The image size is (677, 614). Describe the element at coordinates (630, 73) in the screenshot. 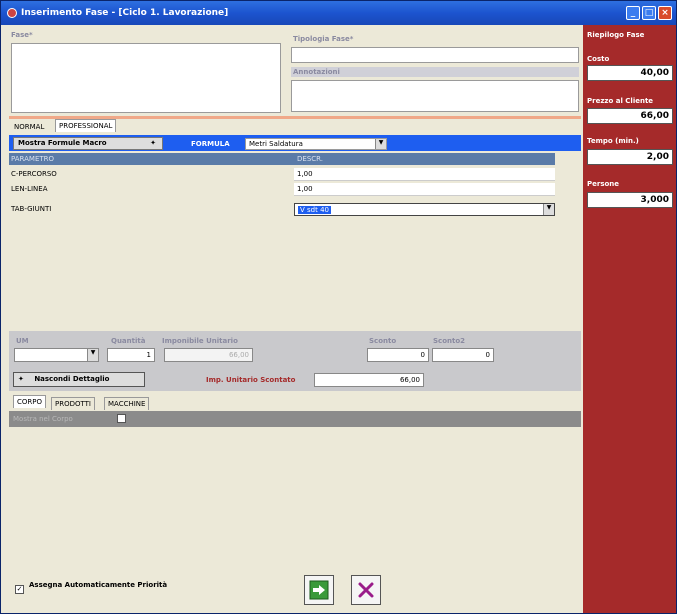

I see `costo-value: 40,00` at that location.